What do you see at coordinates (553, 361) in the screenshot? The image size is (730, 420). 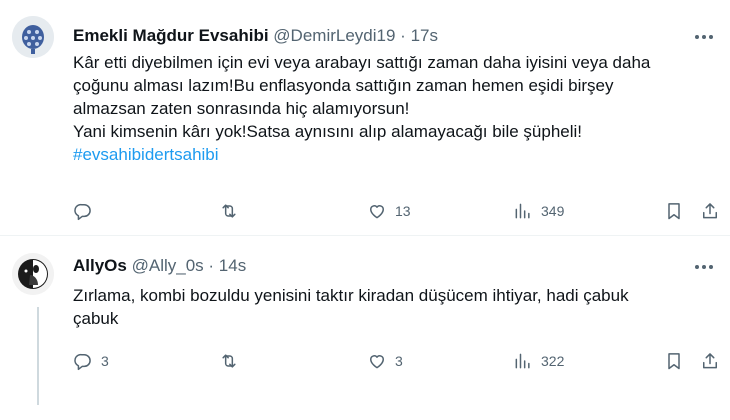 I see `views-count: 322` at bounding box center [553, 361].